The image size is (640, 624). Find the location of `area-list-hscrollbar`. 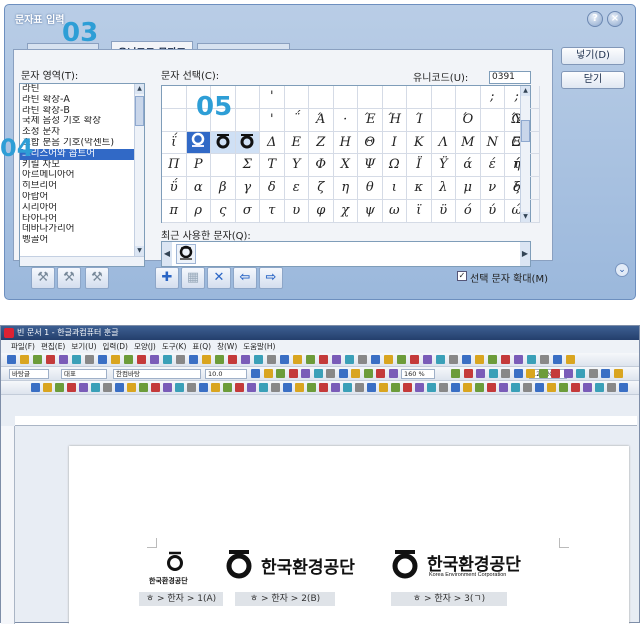

area-list-hscrollbar is located at coordinates (82, 261).